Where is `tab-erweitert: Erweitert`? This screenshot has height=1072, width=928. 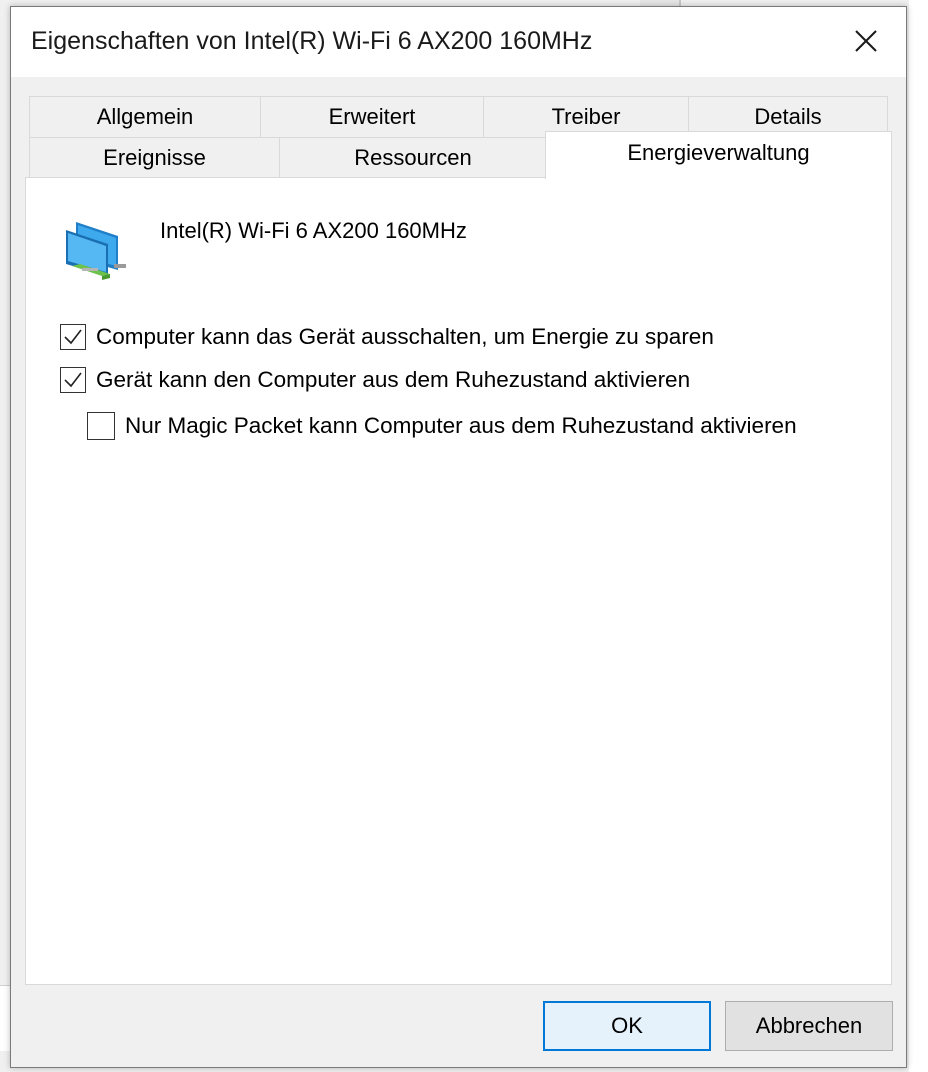 tab-erweitert: Erweitert is located at coordinates (372, 117).